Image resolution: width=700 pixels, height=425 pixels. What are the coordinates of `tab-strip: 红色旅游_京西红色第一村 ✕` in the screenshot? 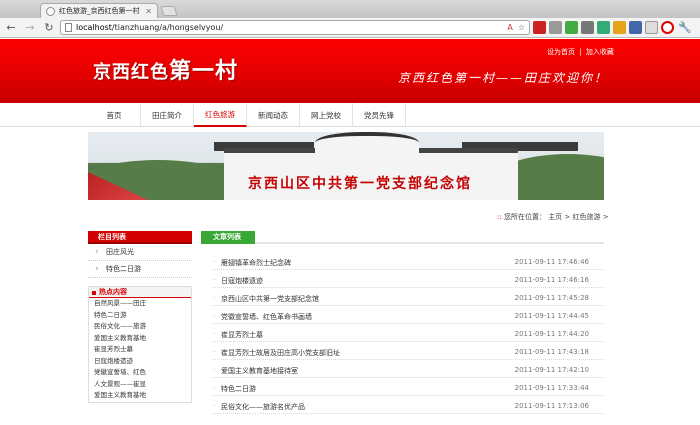 It's located at (350, 9).